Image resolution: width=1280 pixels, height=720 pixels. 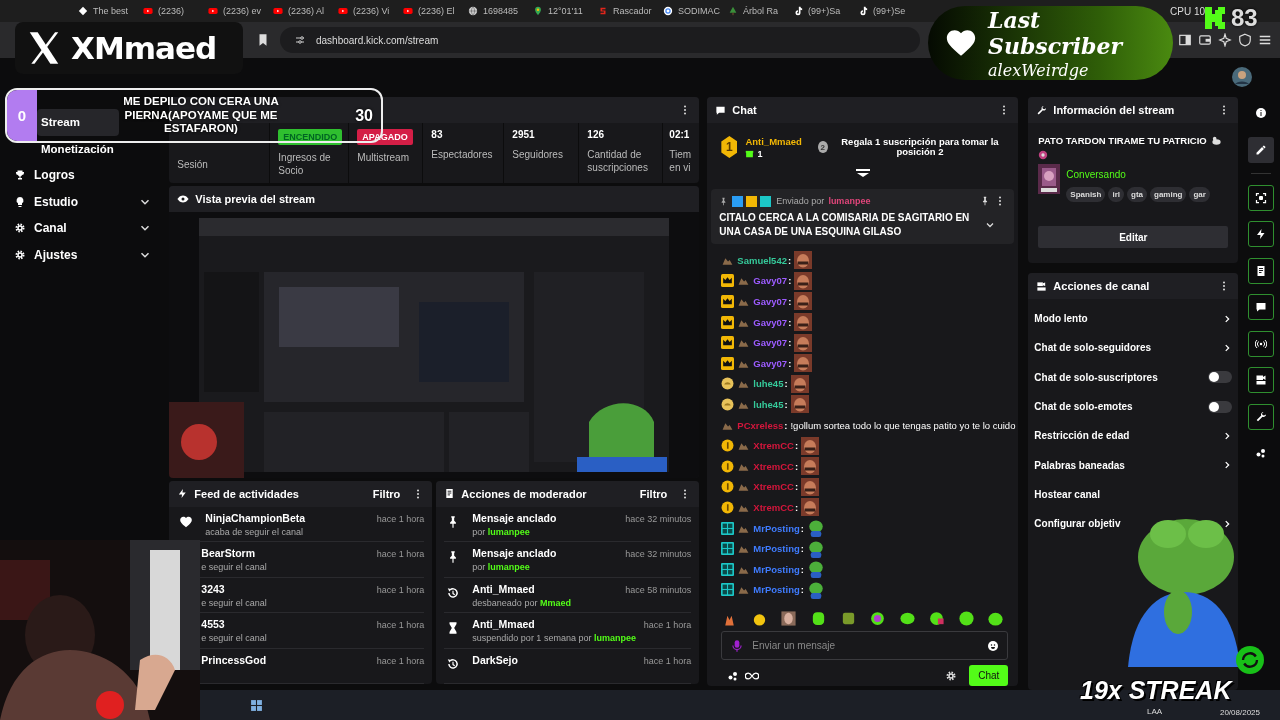 What do you see at coordinates (1056, 32) in the screenshot?
I see `banner-label: Last Subscriber` at bounding box center [1056, 32].